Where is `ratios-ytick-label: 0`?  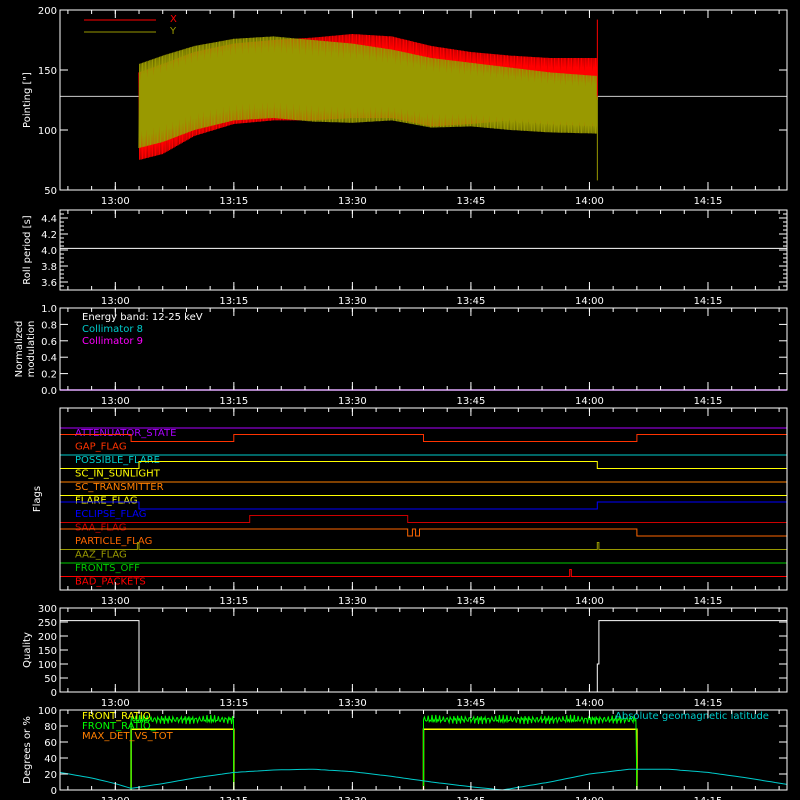
ratios-ytick-label: 0 is located at coordinates (54, 791).